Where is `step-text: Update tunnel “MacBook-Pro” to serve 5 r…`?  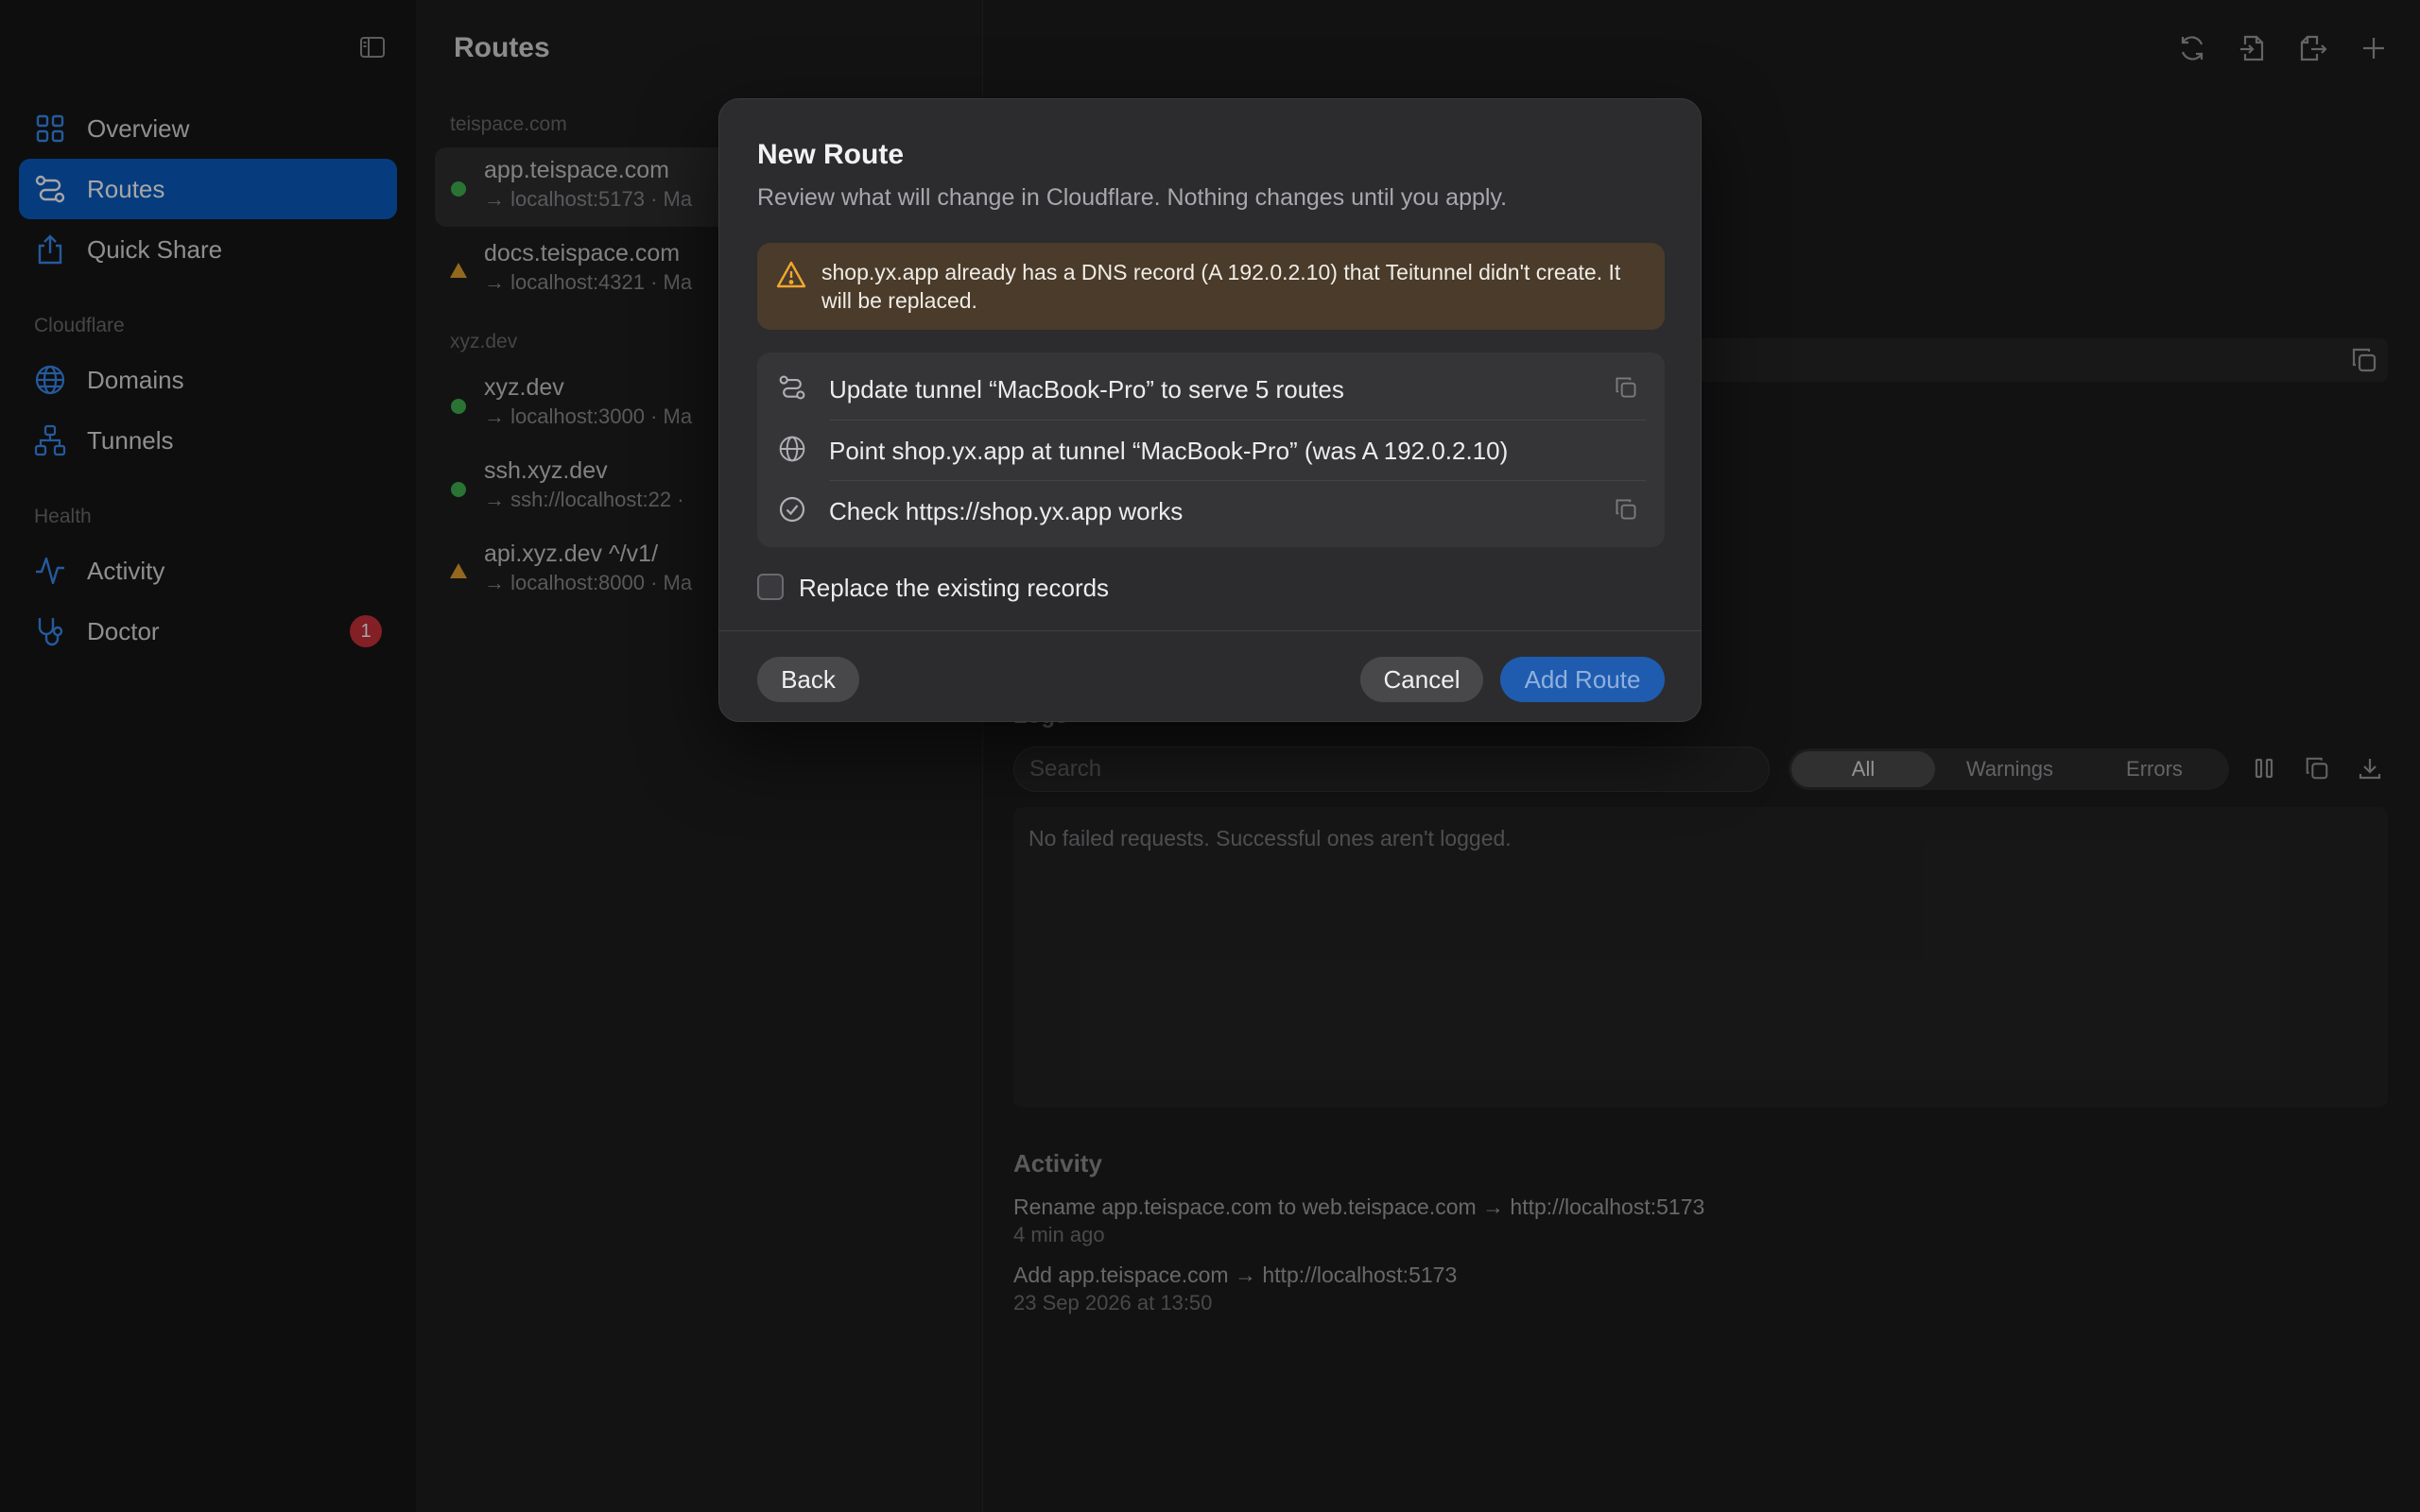 step-text: Update tunnel “MacBook-Pro” to serve 5 r… is located at coordinates (1086, 389).